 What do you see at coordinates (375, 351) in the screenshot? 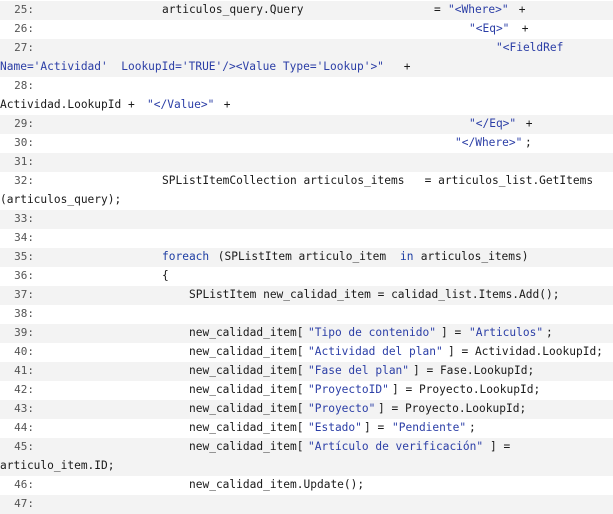
I see `string-literal: "Actividad del plan"` at bounding box center [375, 351].